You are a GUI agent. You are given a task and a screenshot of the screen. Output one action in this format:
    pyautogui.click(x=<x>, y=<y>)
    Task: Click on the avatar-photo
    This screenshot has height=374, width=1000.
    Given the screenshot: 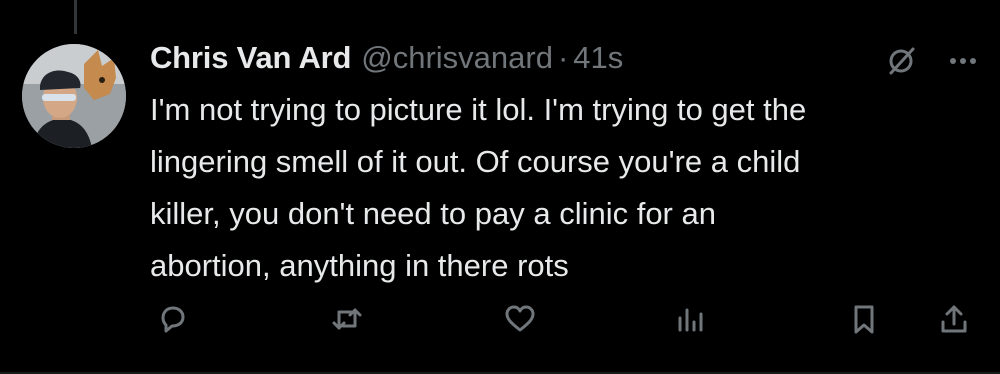 What is the action you would take?
    pyautogui.click(x=74, y=96)
    